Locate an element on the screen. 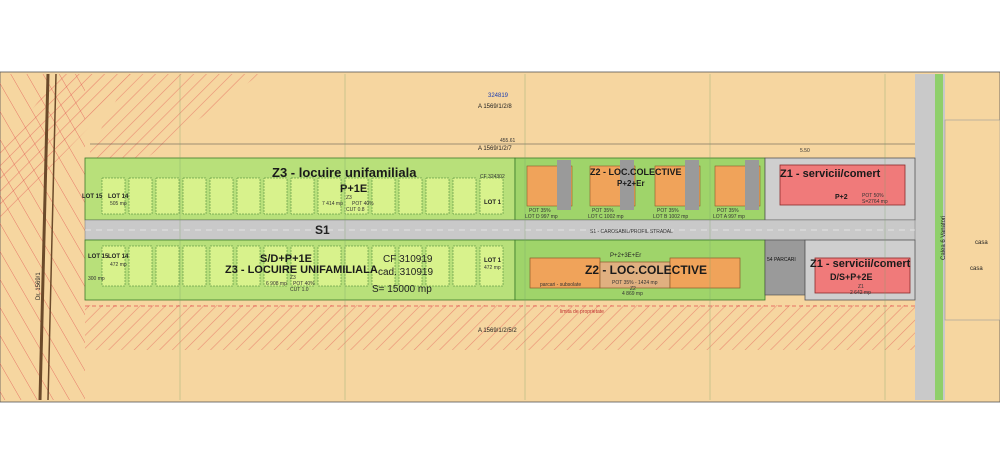  z3-south-title: Z3 - LOCUIRE UNIFAMILIALA is located at coordinates (301, 270).